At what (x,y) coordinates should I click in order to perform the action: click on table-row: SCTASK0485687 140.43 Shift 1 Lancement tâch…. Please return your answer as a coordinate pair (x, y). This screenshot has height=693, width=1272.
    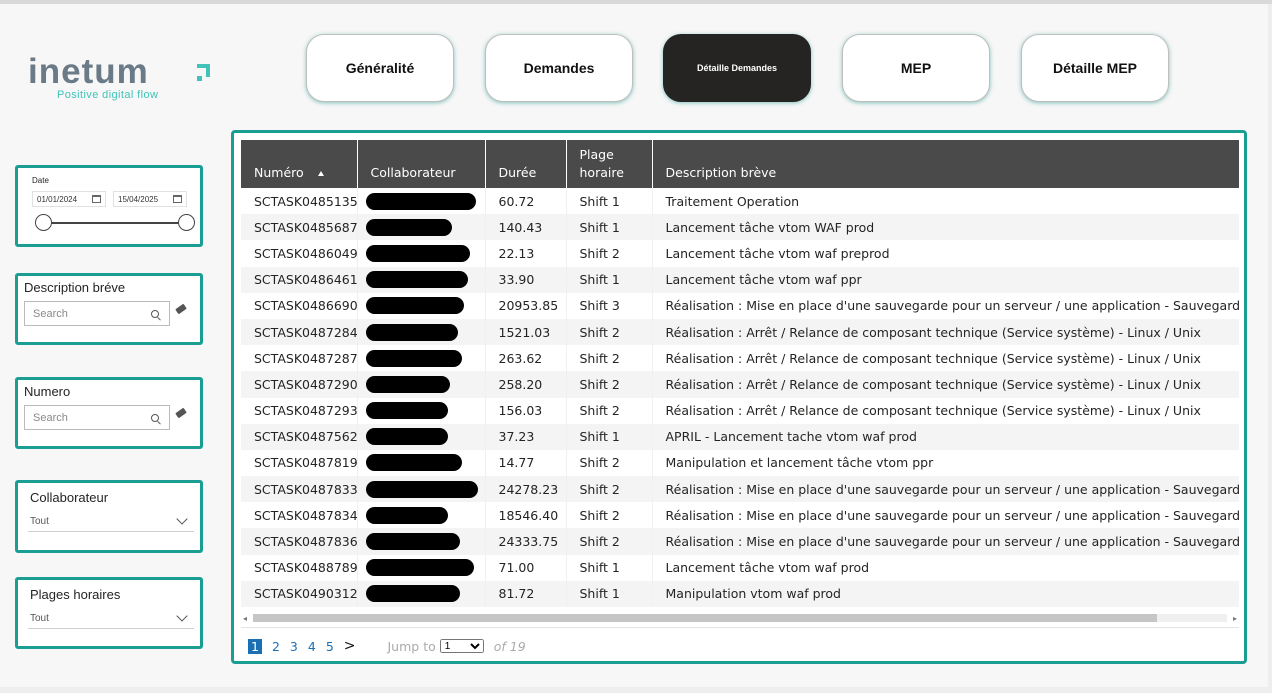
    Looking at the image, I should click on (740, 227).